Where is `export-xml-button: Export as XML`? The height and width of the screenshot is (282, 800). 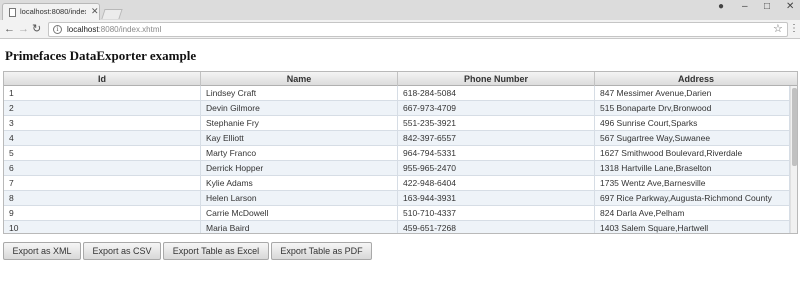 export-xml-button: Export as XML is located at coordinates (42, 251).